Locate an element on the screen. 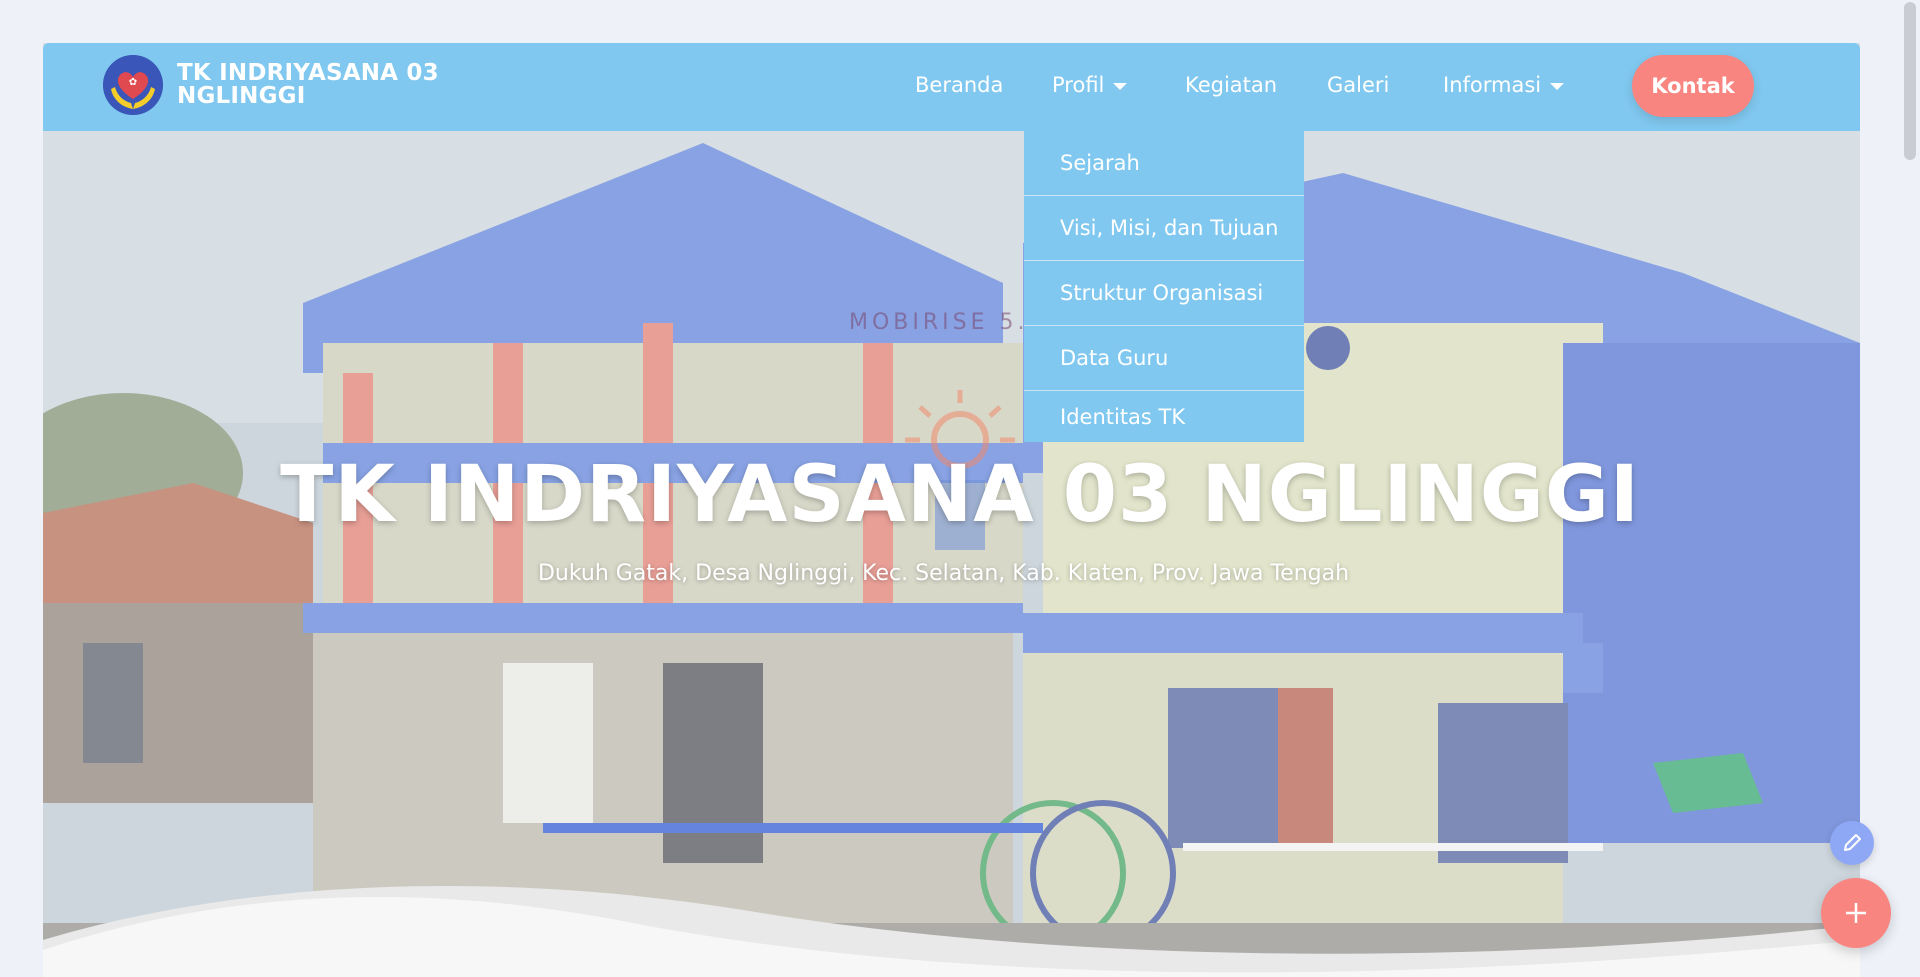  add-block-button is located at coordinates (1856, 913).